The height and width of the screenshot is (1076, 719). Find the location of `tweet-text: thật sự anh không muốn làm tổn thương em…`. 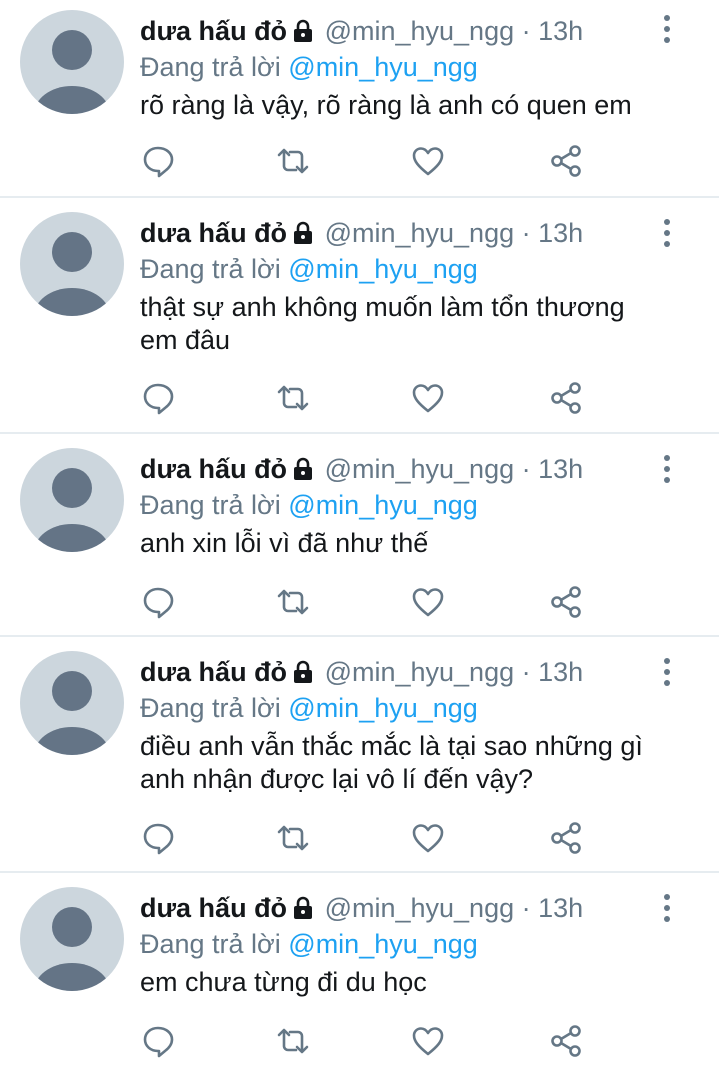

tweet-text: thật sự anh không muốn làm tổn thương em… is located at coordinates (382, 323).